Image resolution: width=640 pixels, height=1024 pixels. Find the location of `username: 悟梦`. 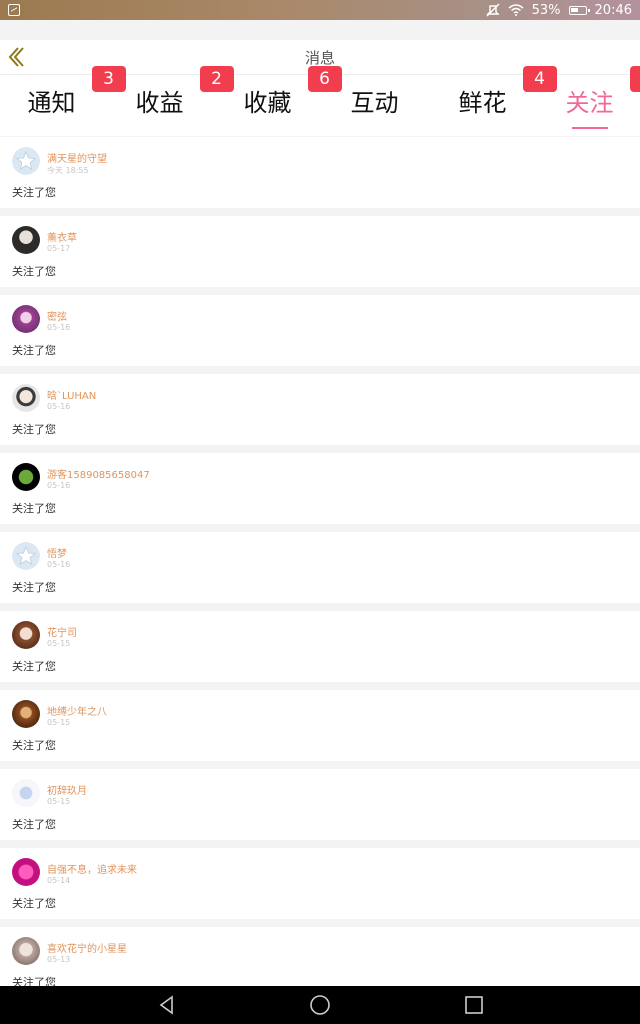

username: 悟梦 is located at coordinates (57, 552).